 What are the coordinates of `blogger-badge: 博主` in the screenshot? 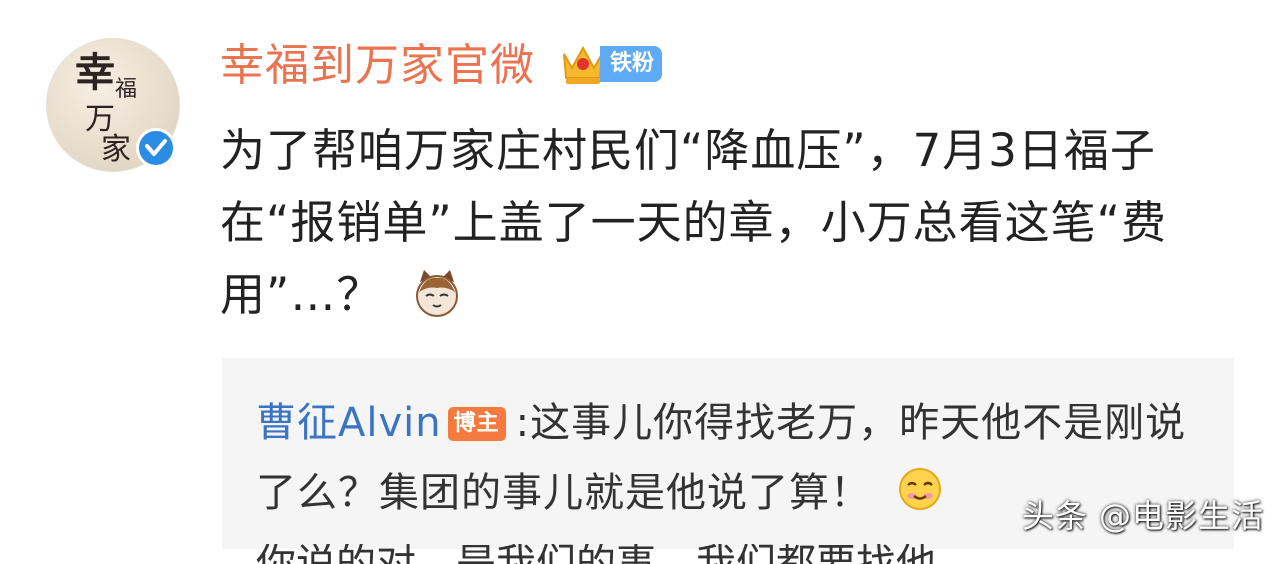 It's located at (476, 424).